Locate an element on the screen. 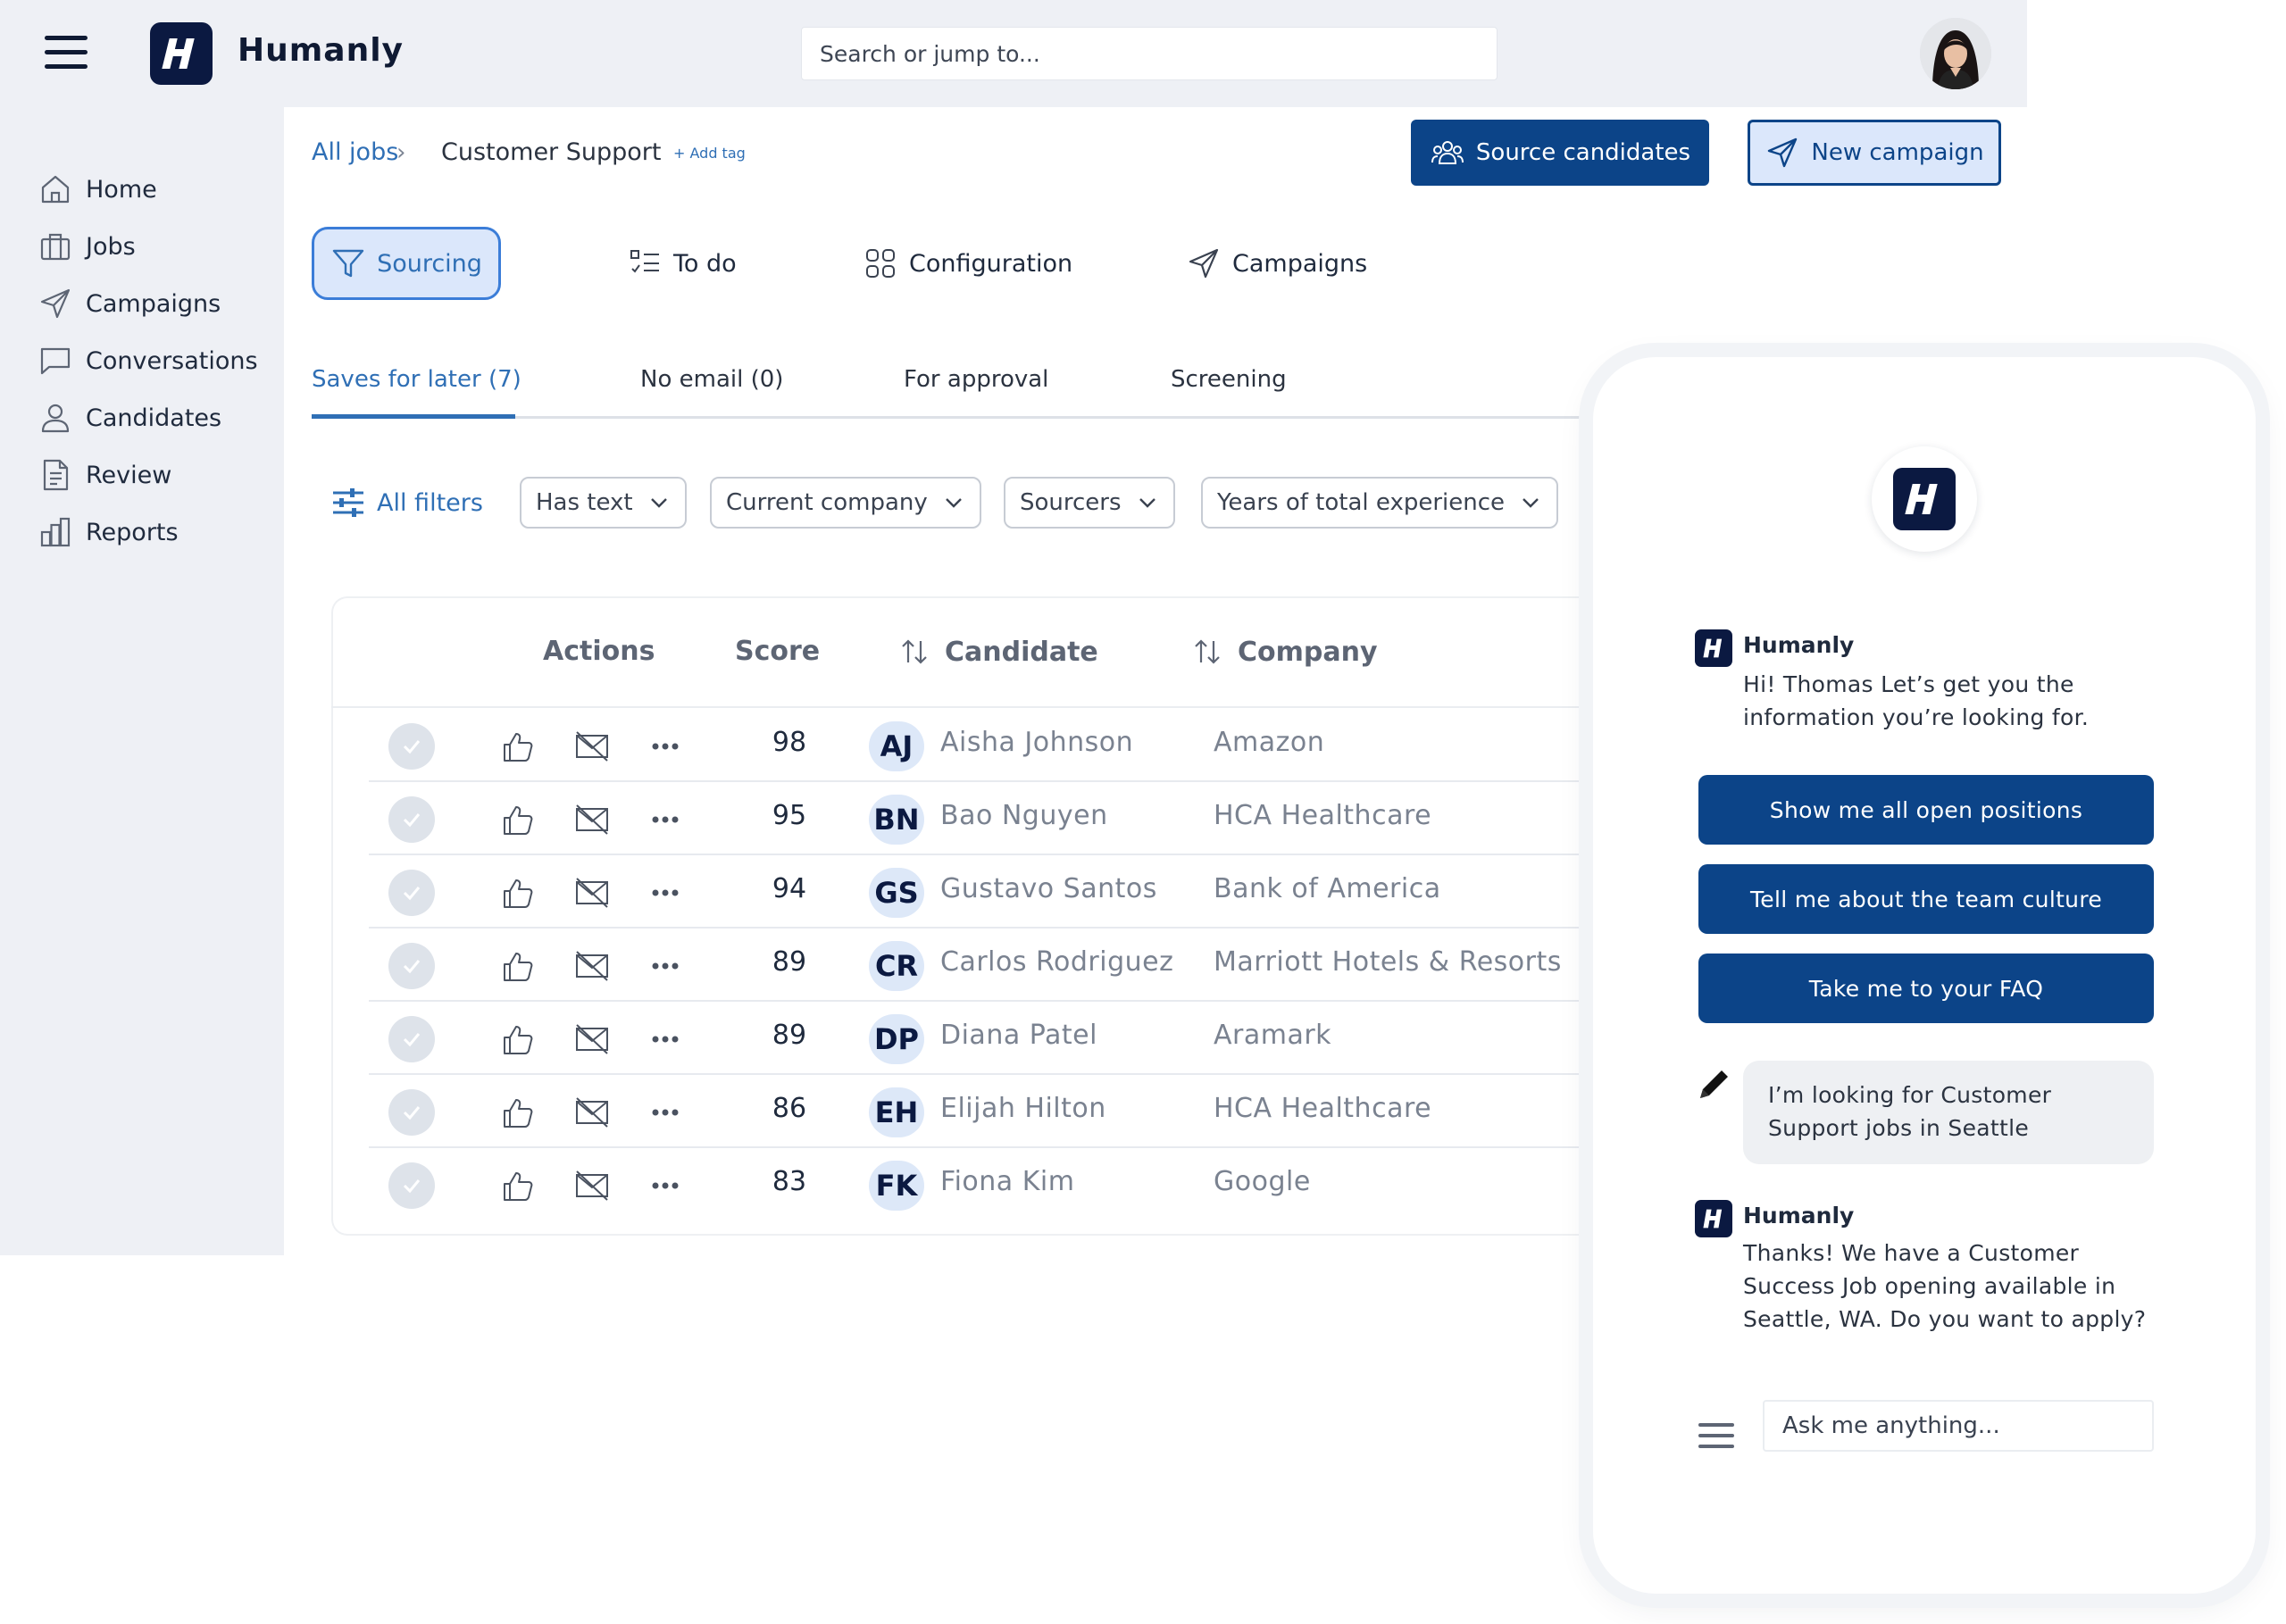 Image resolution: width=2286 pixels, height=1624 pixels. candidate-initials-avatar: EH is located at coordinates (896, 1112).